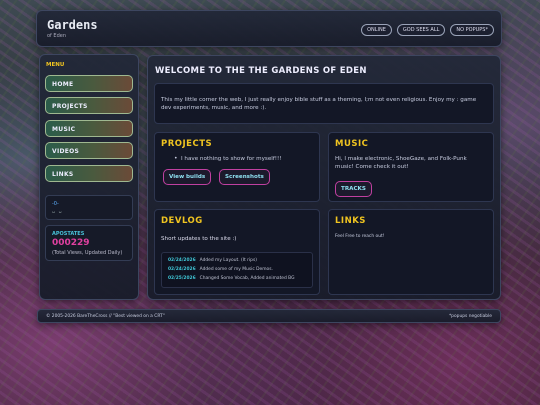 Image resolution: width=540 pixels, height=405 pixels. Describe the element at coordinates (353, 189) in the screenshot. I see `tracks-button: TRACKS` at that location.